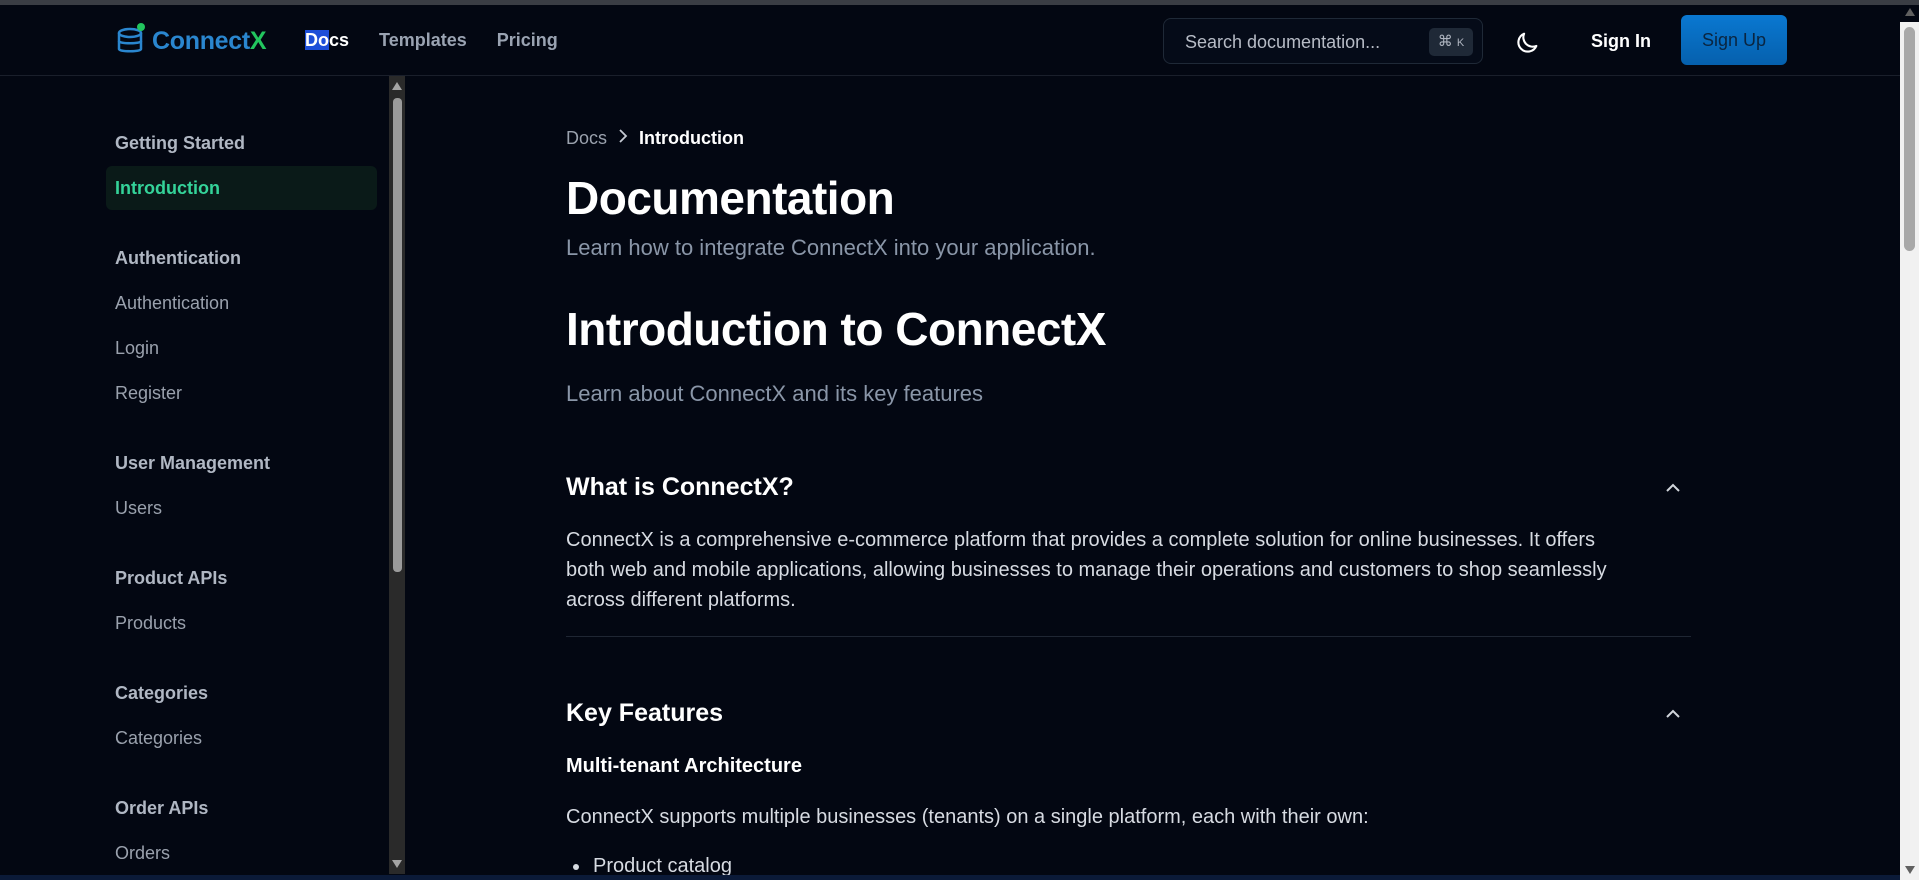  What do you see at coordinates (684, 766) in the screenshot?
I see `feature-subheading: Multi-tenant Architecture` at bounding box center [684, 766].